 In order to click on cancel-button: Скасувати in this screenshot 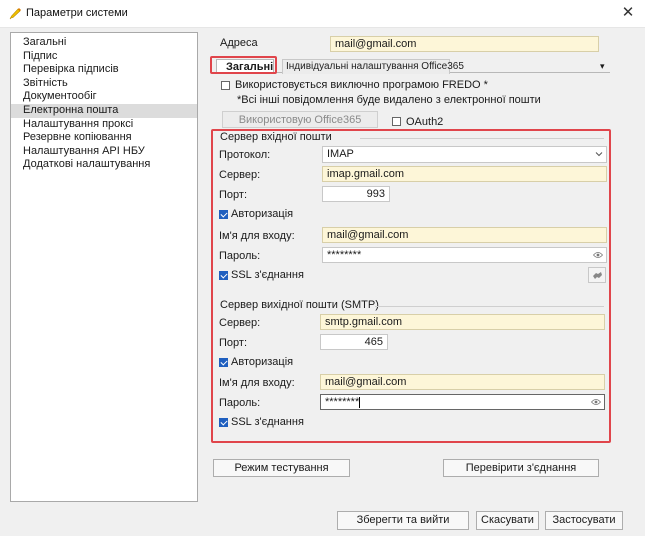, I will do `click(507, 520)`.